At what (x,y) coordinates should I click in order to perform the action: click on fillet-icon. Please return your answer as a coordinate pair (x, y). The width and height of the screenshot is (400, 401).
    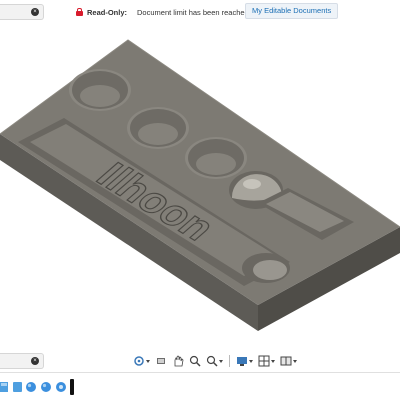
    Looking at the image, I should click on (17, 387).